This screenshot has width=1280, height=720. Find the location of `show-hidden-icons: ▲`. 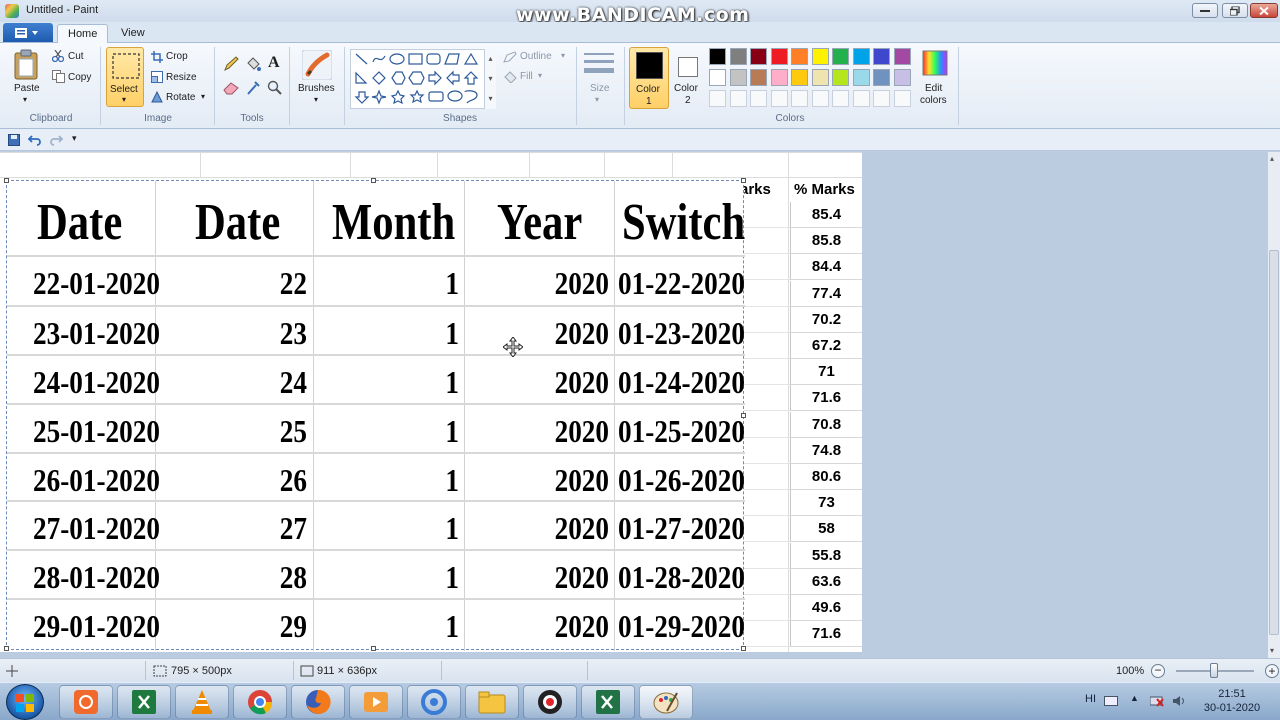

show-hidden-icons: ▲ is located at coordinates (1134, 698).